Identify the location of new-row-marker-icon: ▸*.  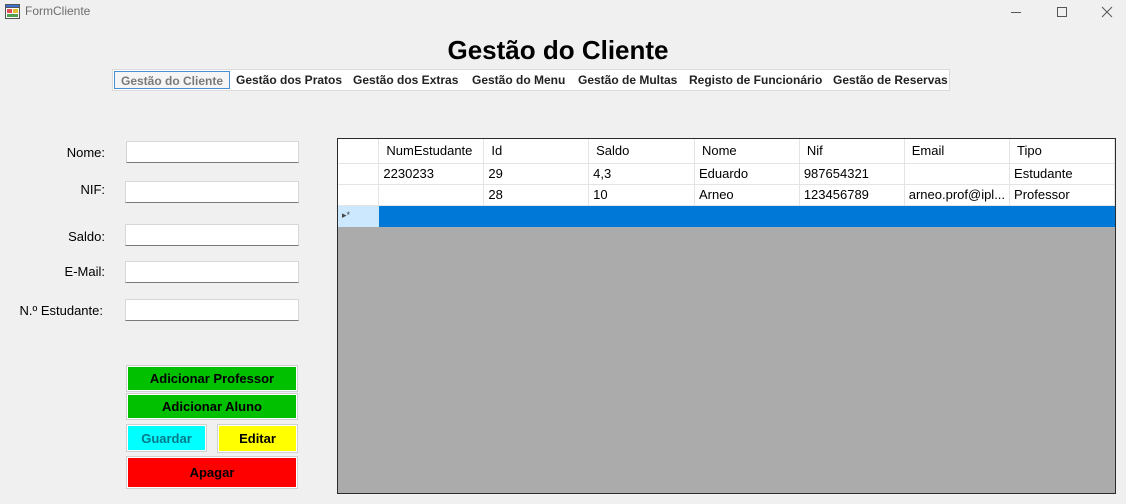
(359, 216).